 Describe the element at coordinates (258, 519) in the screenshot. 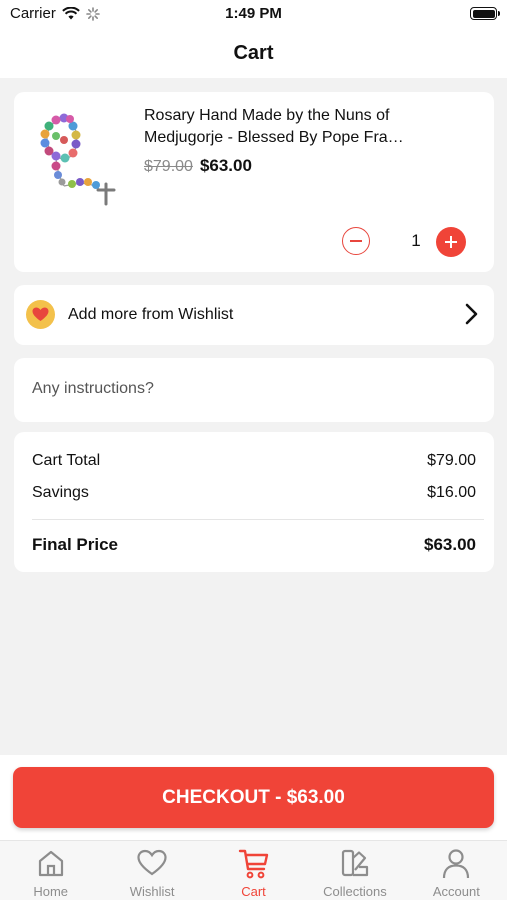

I see `summary-divider` at that location.